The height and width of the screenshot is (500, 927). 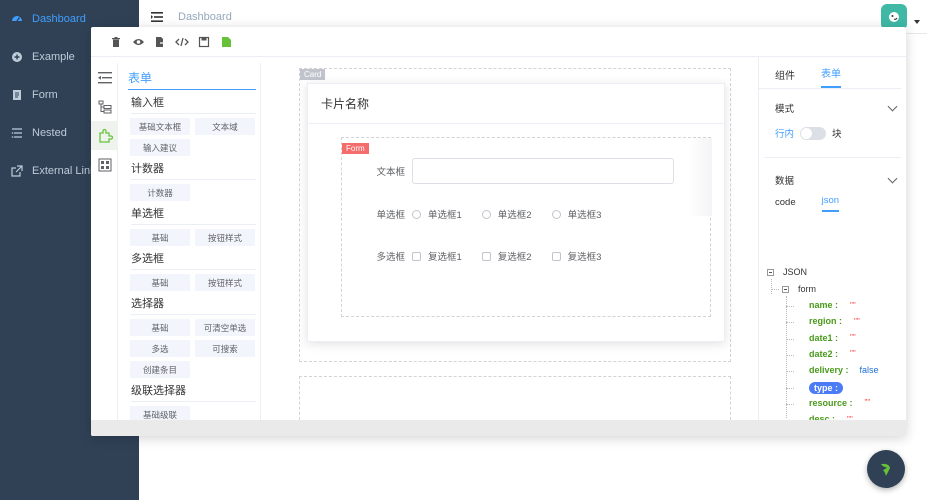 I want to click on rail-tree-icon, so click(x=104, y=106).